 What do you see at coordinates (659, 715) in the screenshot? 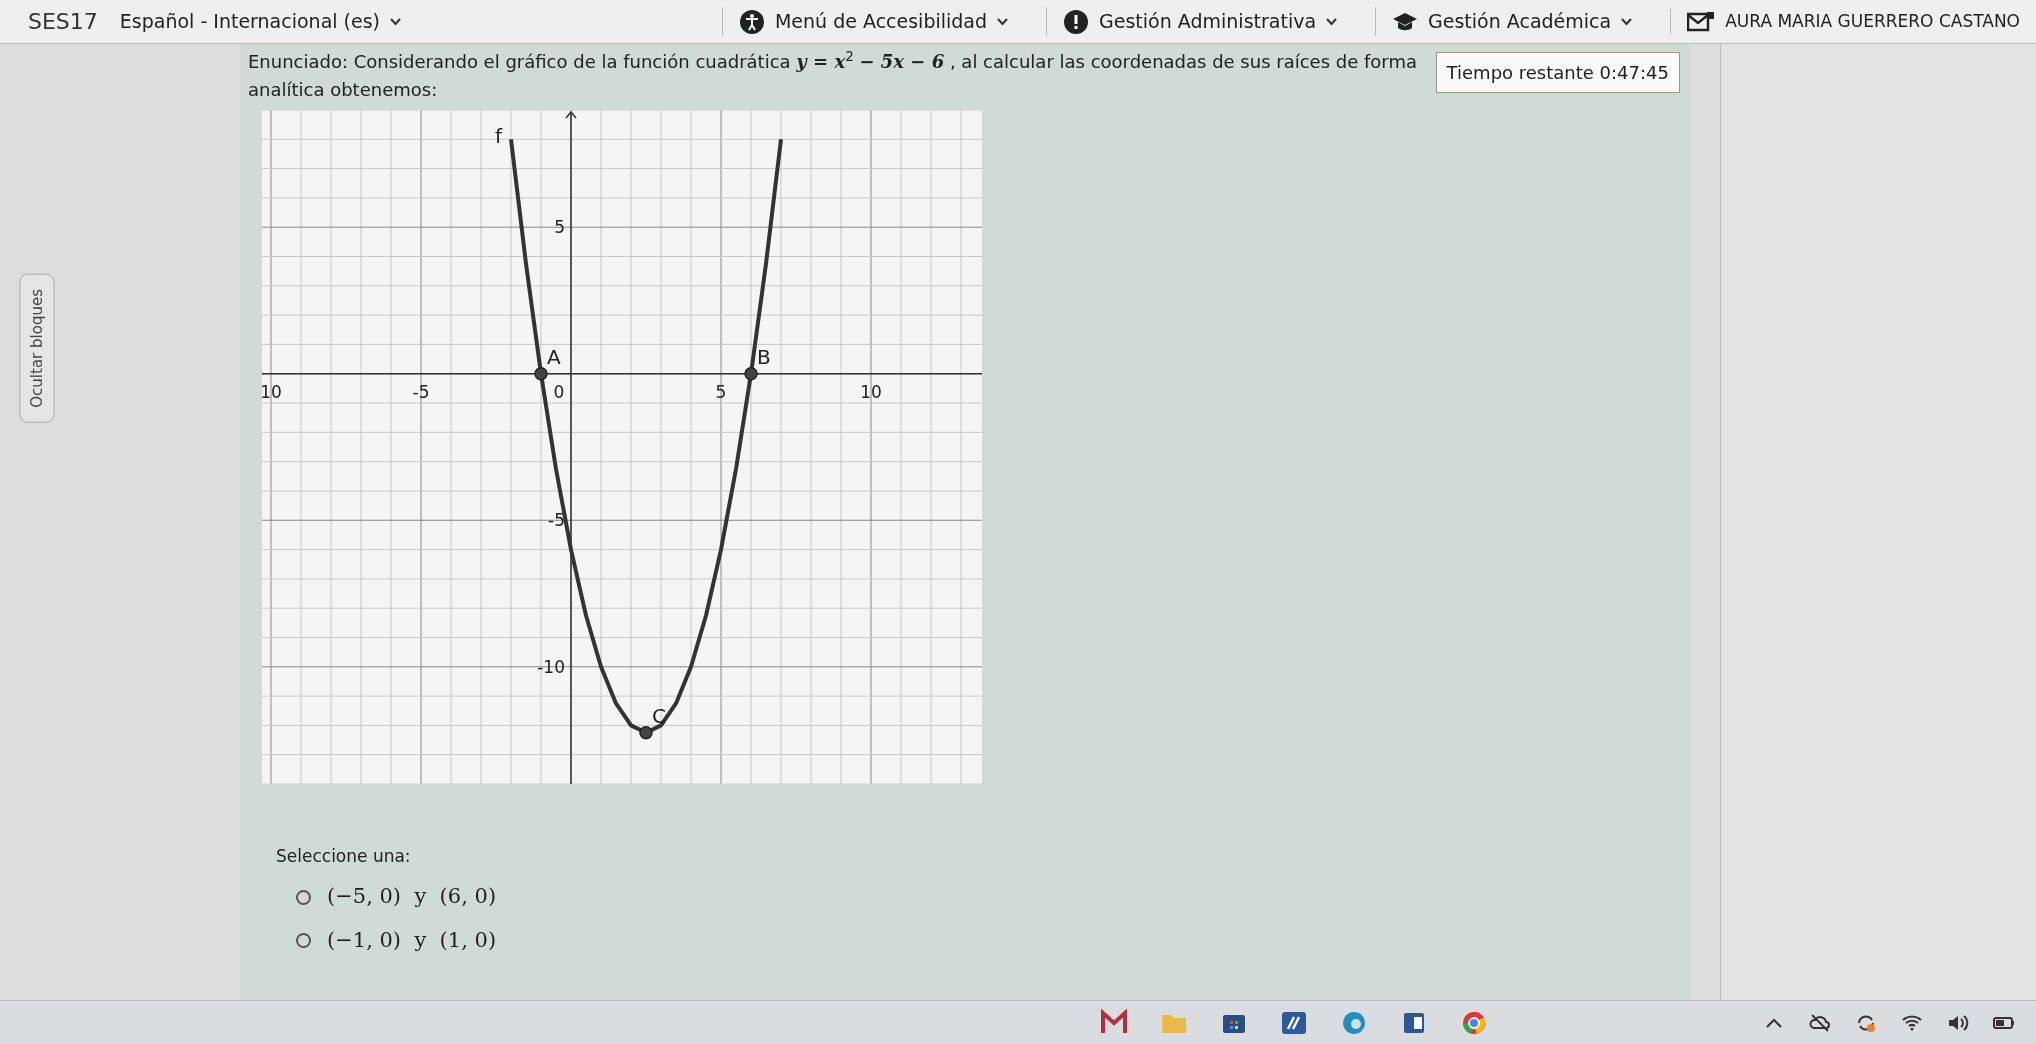
I see `point-label: C` at bounding box center [659, 715].